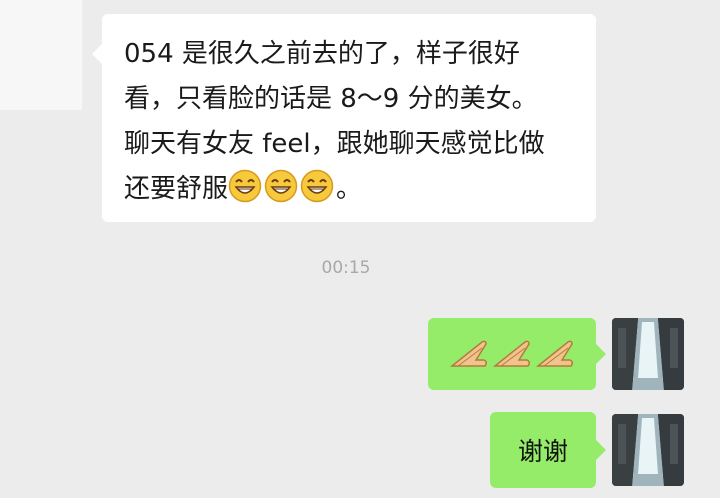 The height and width of the screenshot is (498, 720). What do you see at coordinates (322, 54) in the screenshot?
I see `message-line-1: 054 是很久之前去的了，样子很好` at bounding box center [322, 54].